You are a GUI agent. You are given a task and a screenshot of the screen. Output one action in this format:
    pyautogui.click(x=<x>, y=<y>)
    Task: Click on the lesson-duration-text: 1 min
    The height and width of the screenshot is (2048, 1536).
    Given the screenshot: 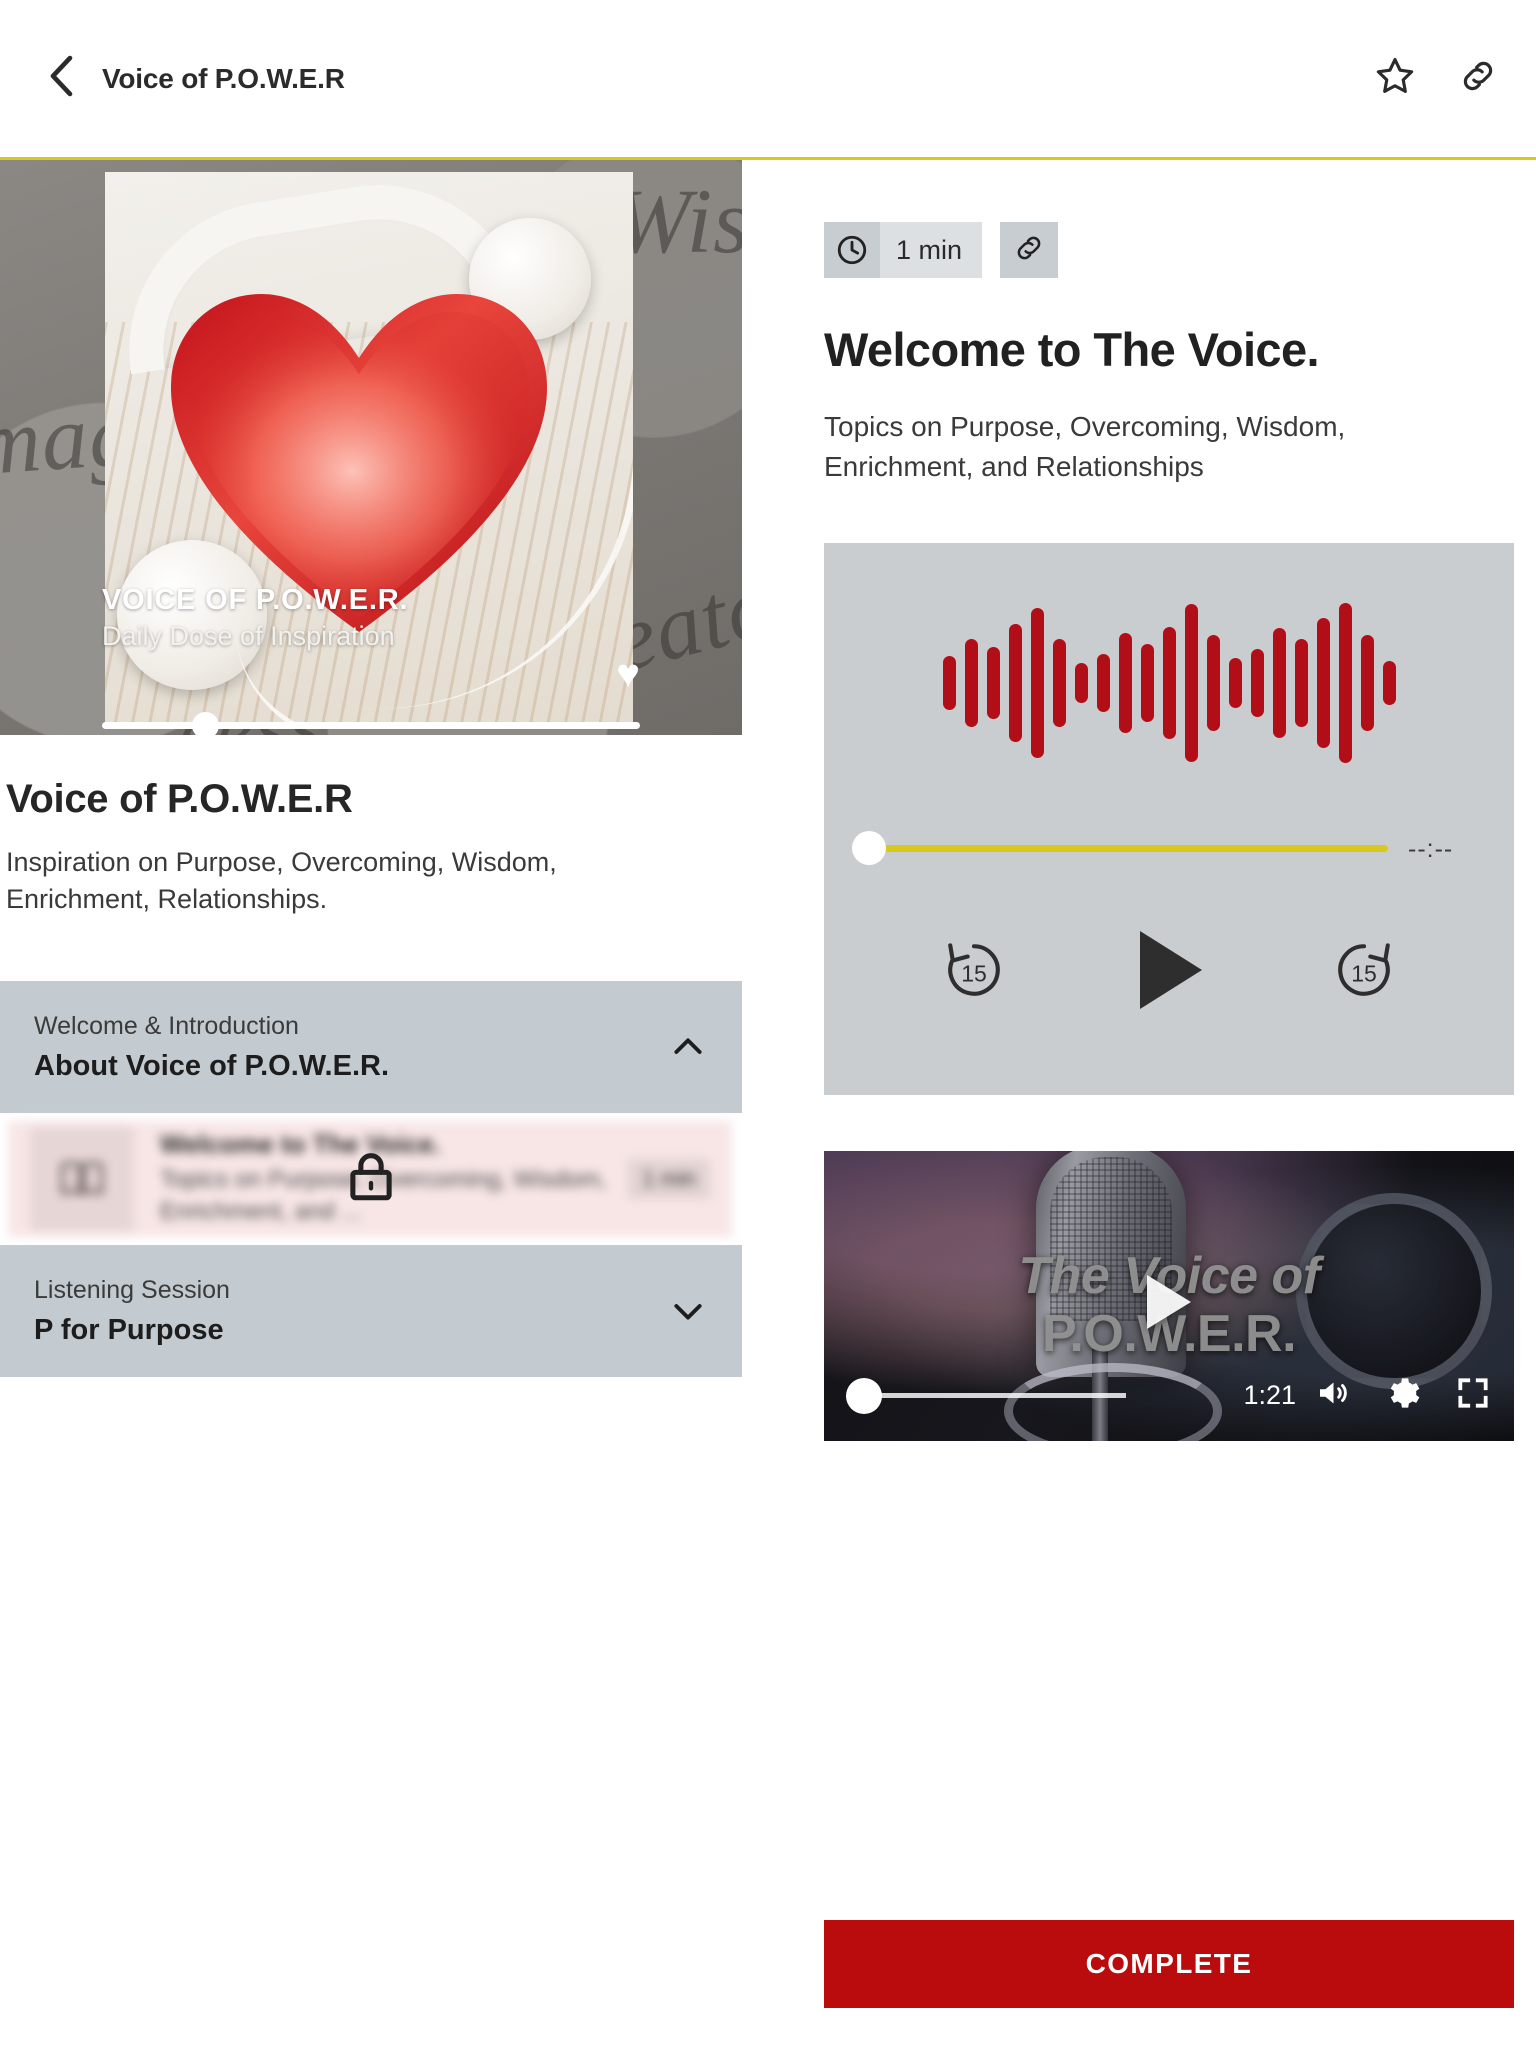 What is the action you would take?
    pyautogui.click(x=929, y=249)
    